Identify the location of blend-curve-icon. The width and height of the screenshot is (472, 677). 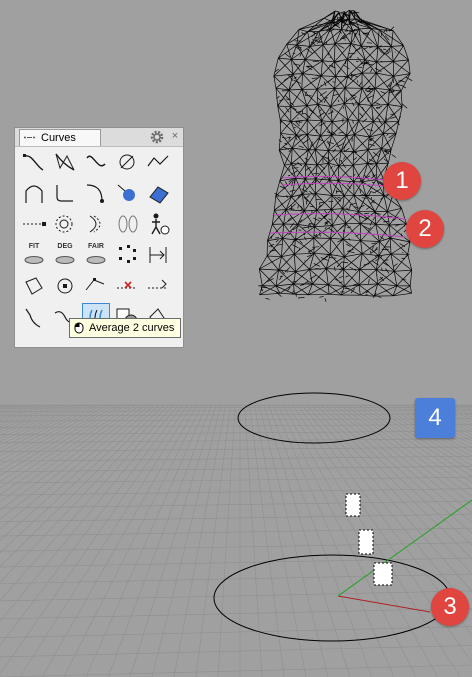
(96, 193).